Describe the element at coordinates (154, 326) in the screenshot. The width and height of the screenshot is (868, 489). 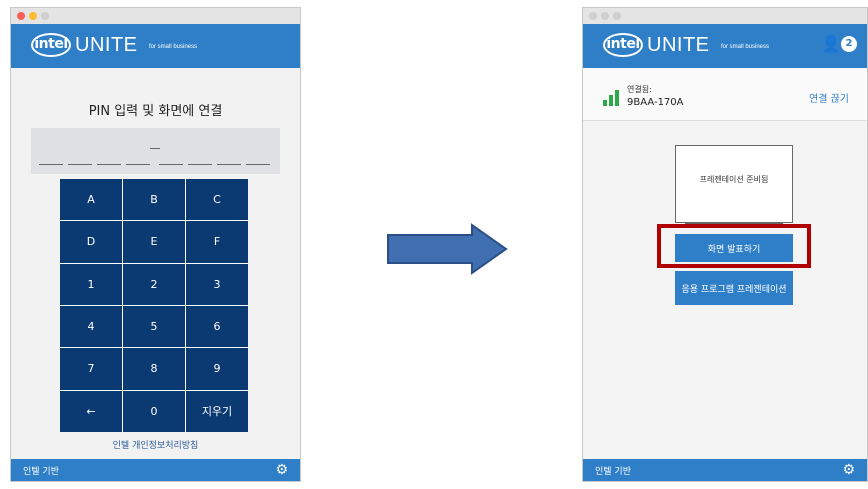
I see `key-5: 5` at that location.